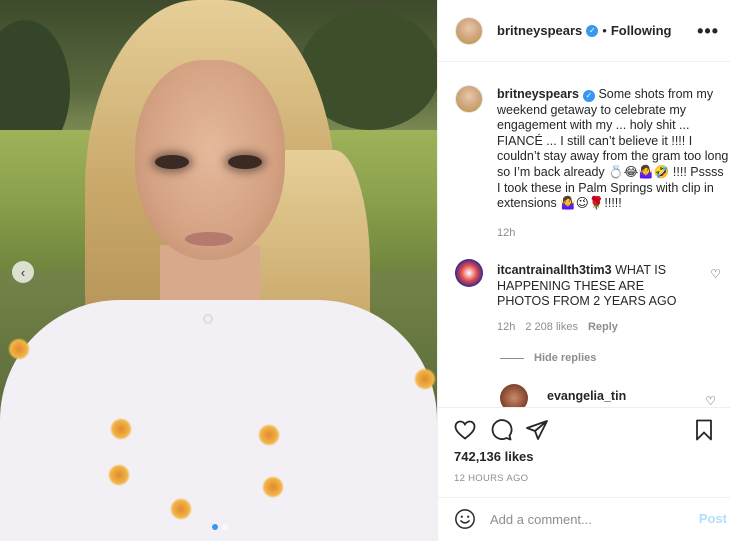  Describe the element at coordinates (704, 430) in the screenshot. I see `bookmark-icon` at that location.